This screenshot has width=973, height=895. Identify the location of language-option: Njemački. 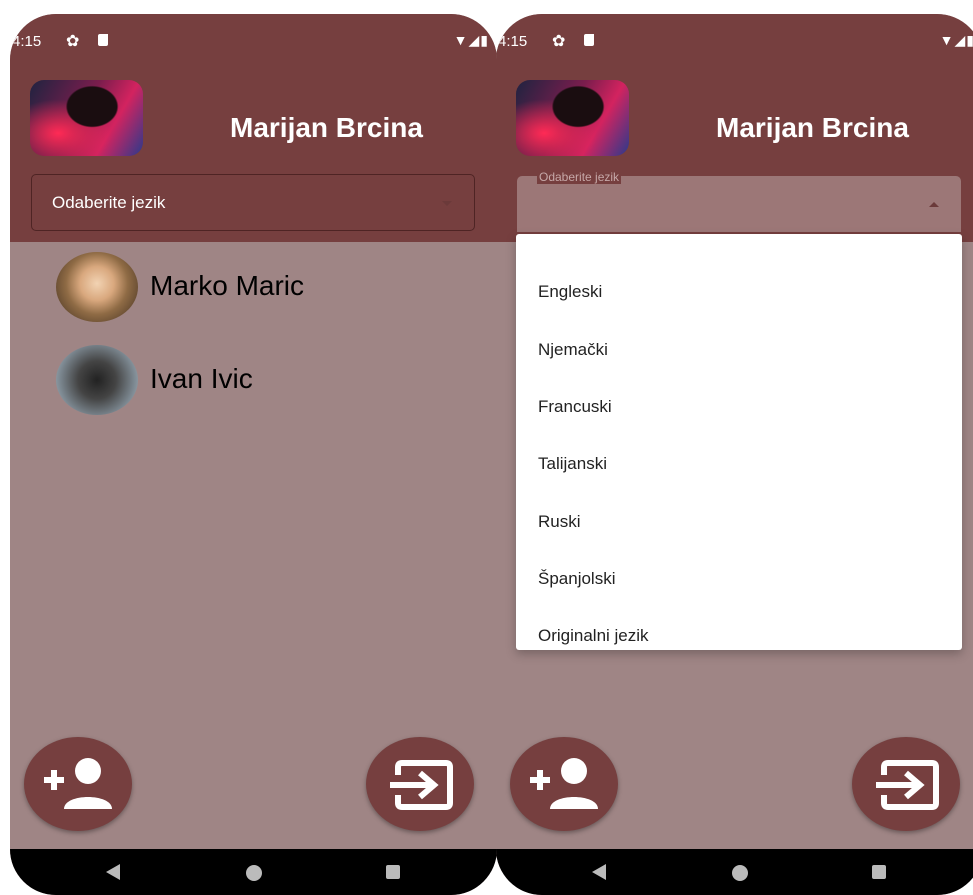
(573, 350).